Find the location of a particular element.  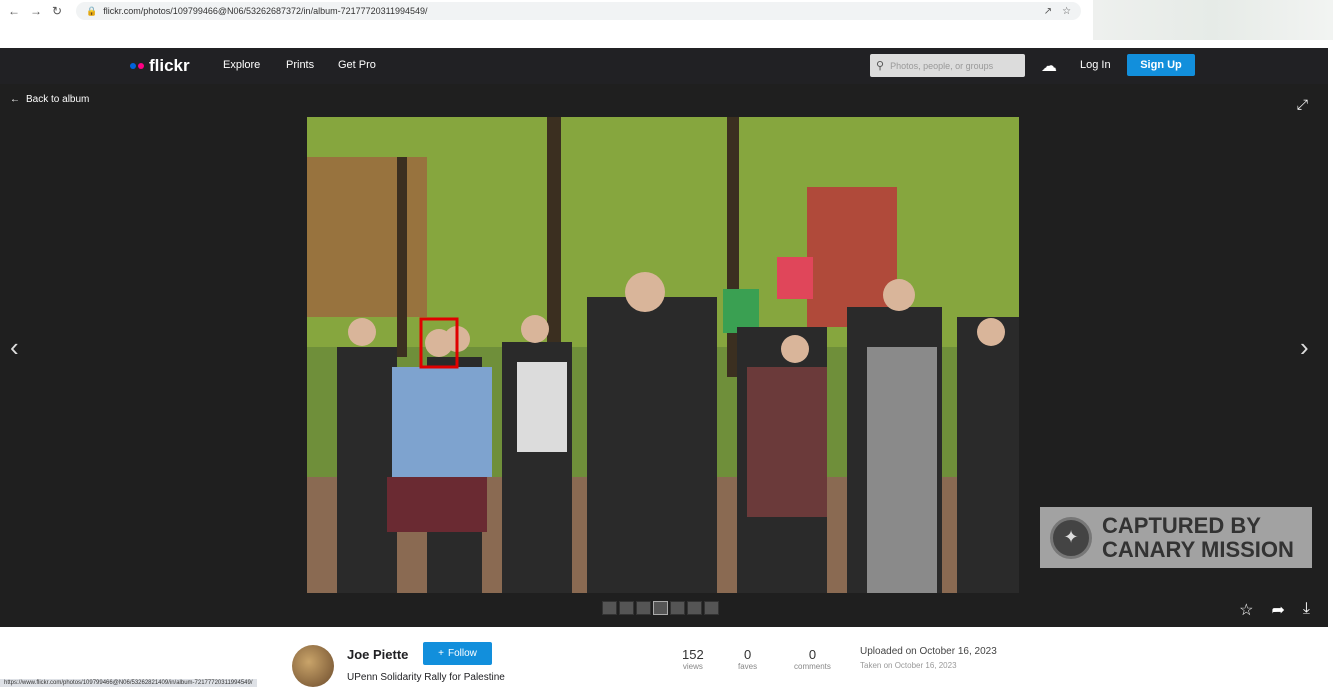

stat-views: 152 views is located at coordinates (693, 659).